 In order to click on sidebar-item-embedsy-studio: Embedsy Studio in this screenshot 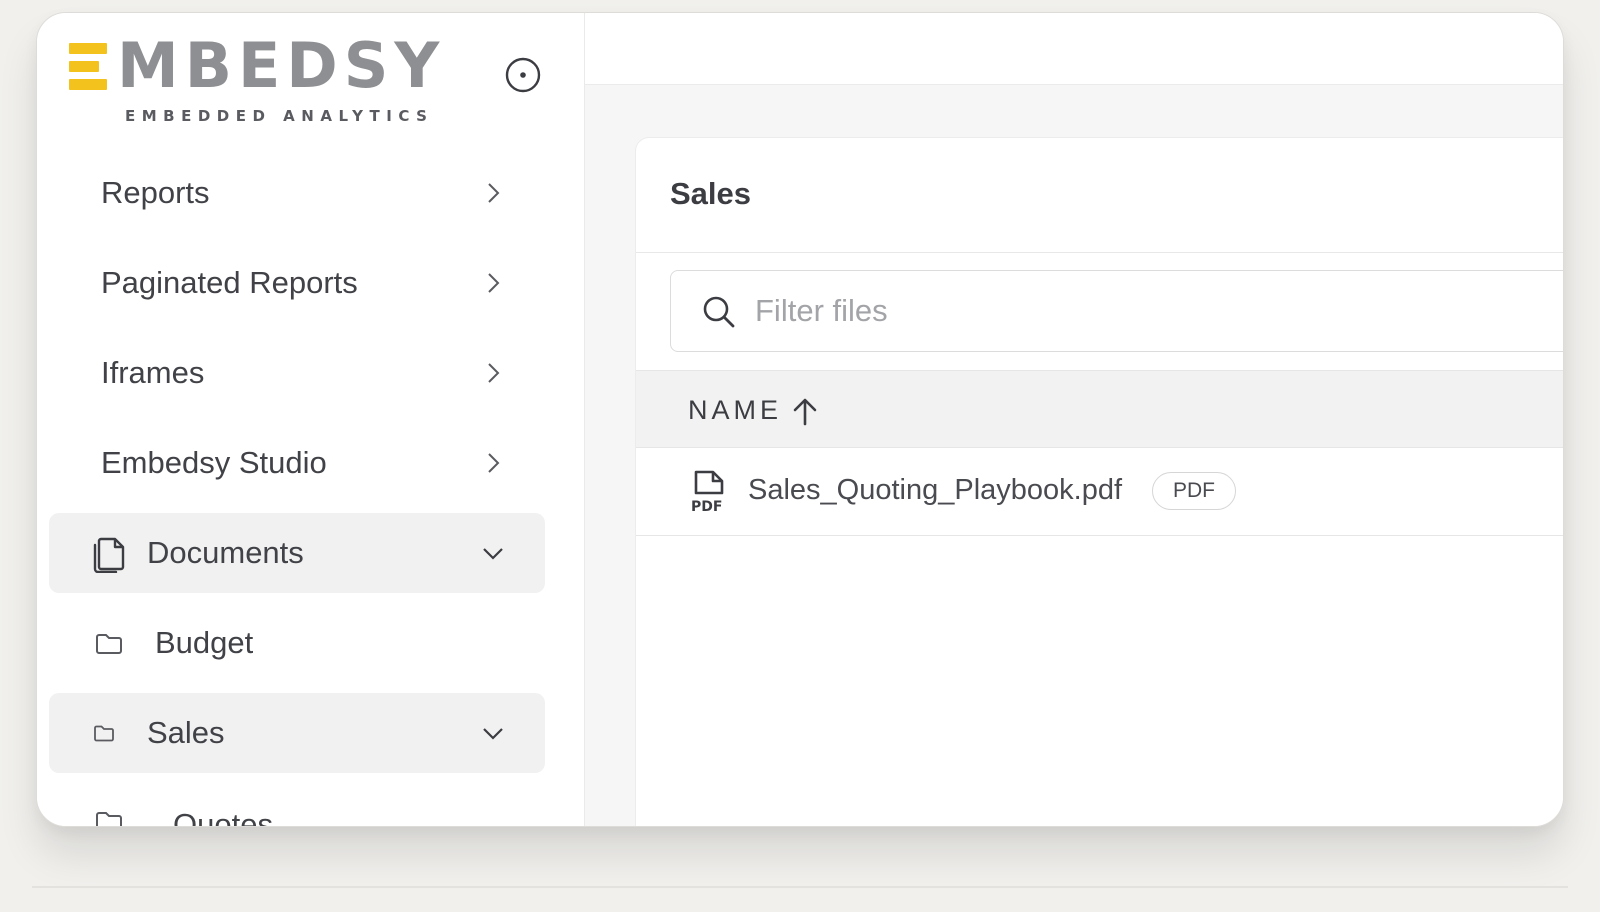, I will do `click(297, 463)`.